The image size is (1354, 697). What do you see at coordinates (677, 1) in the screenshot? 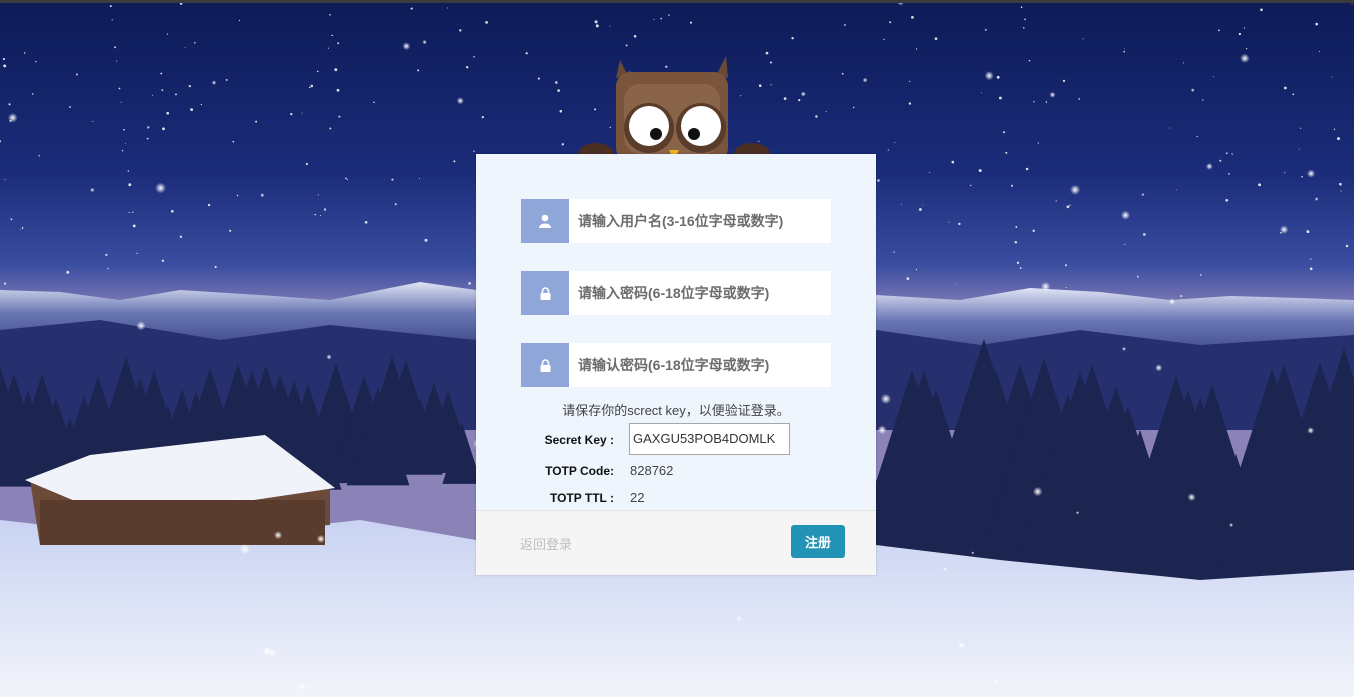
I see `top-bar` at bounding box center [677, 1].